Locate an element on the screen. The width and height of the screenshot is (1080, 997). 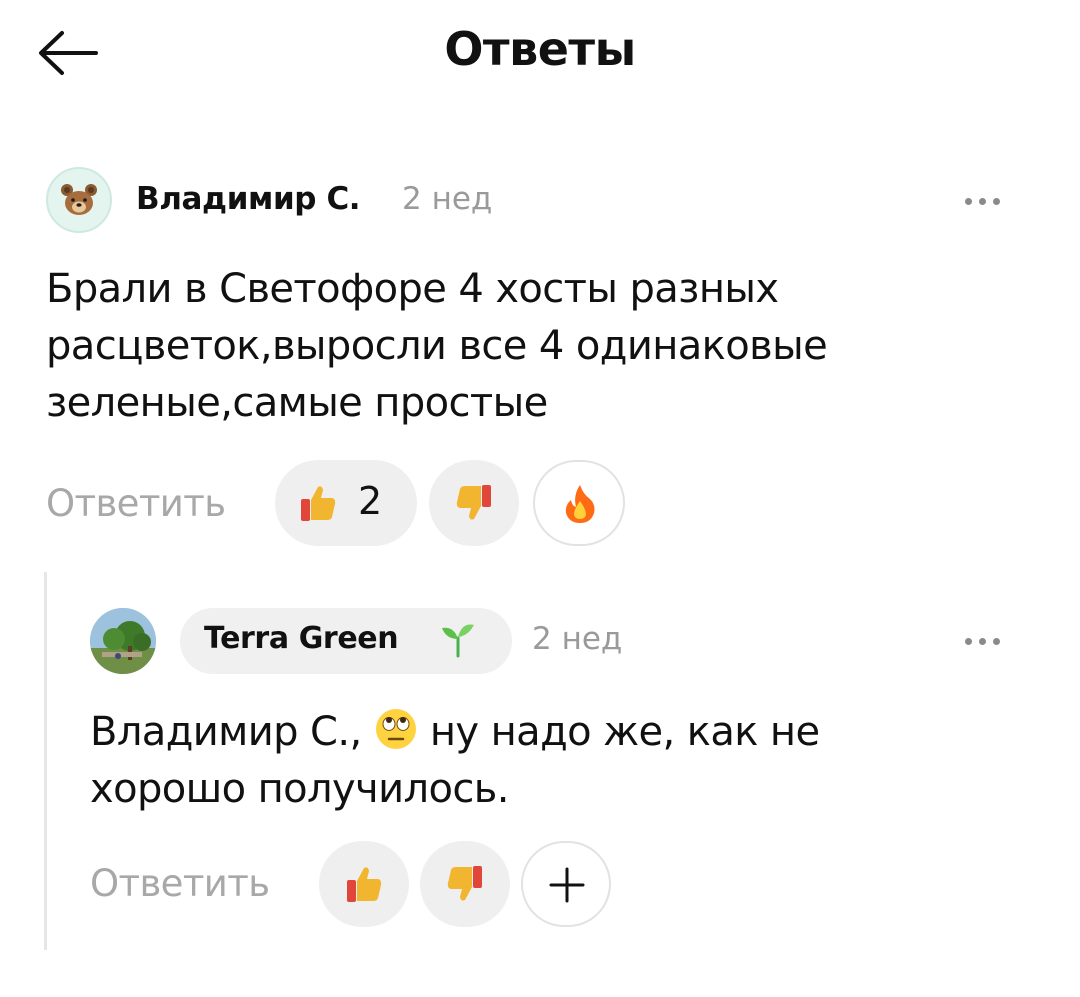
author-chip: Terra Green is located at coordinates (346, 641).